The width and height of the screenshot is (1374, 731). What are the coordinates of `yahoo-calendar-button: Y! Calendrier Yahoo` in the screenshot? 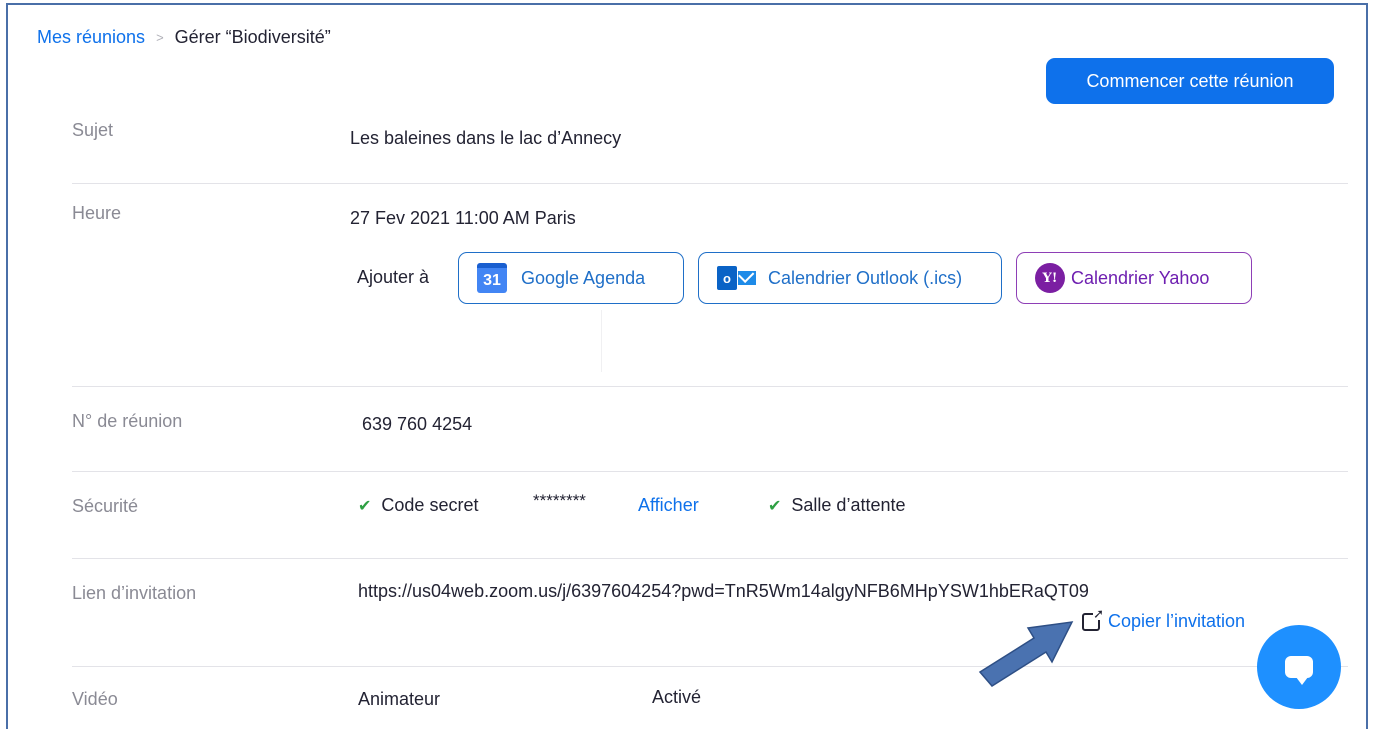 It's located at (1134, 278).